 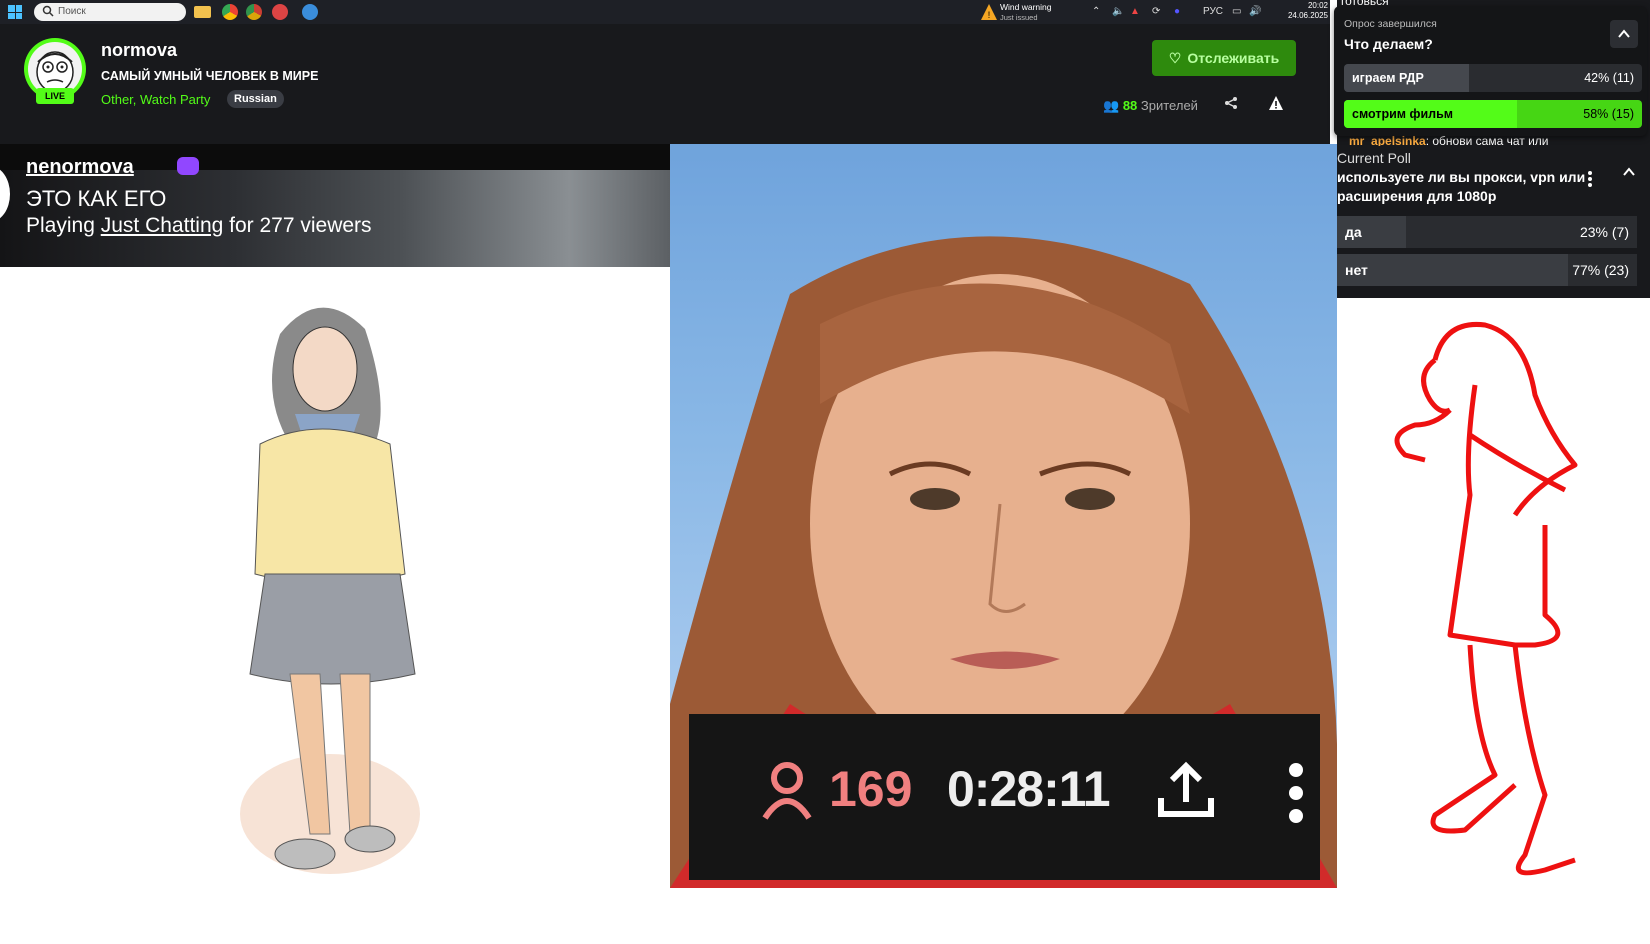 What do you see at coordinates (162, 225) in the screenshot?
I see `banner-game-name: Just Chatting` at bounding box center [162, 225].